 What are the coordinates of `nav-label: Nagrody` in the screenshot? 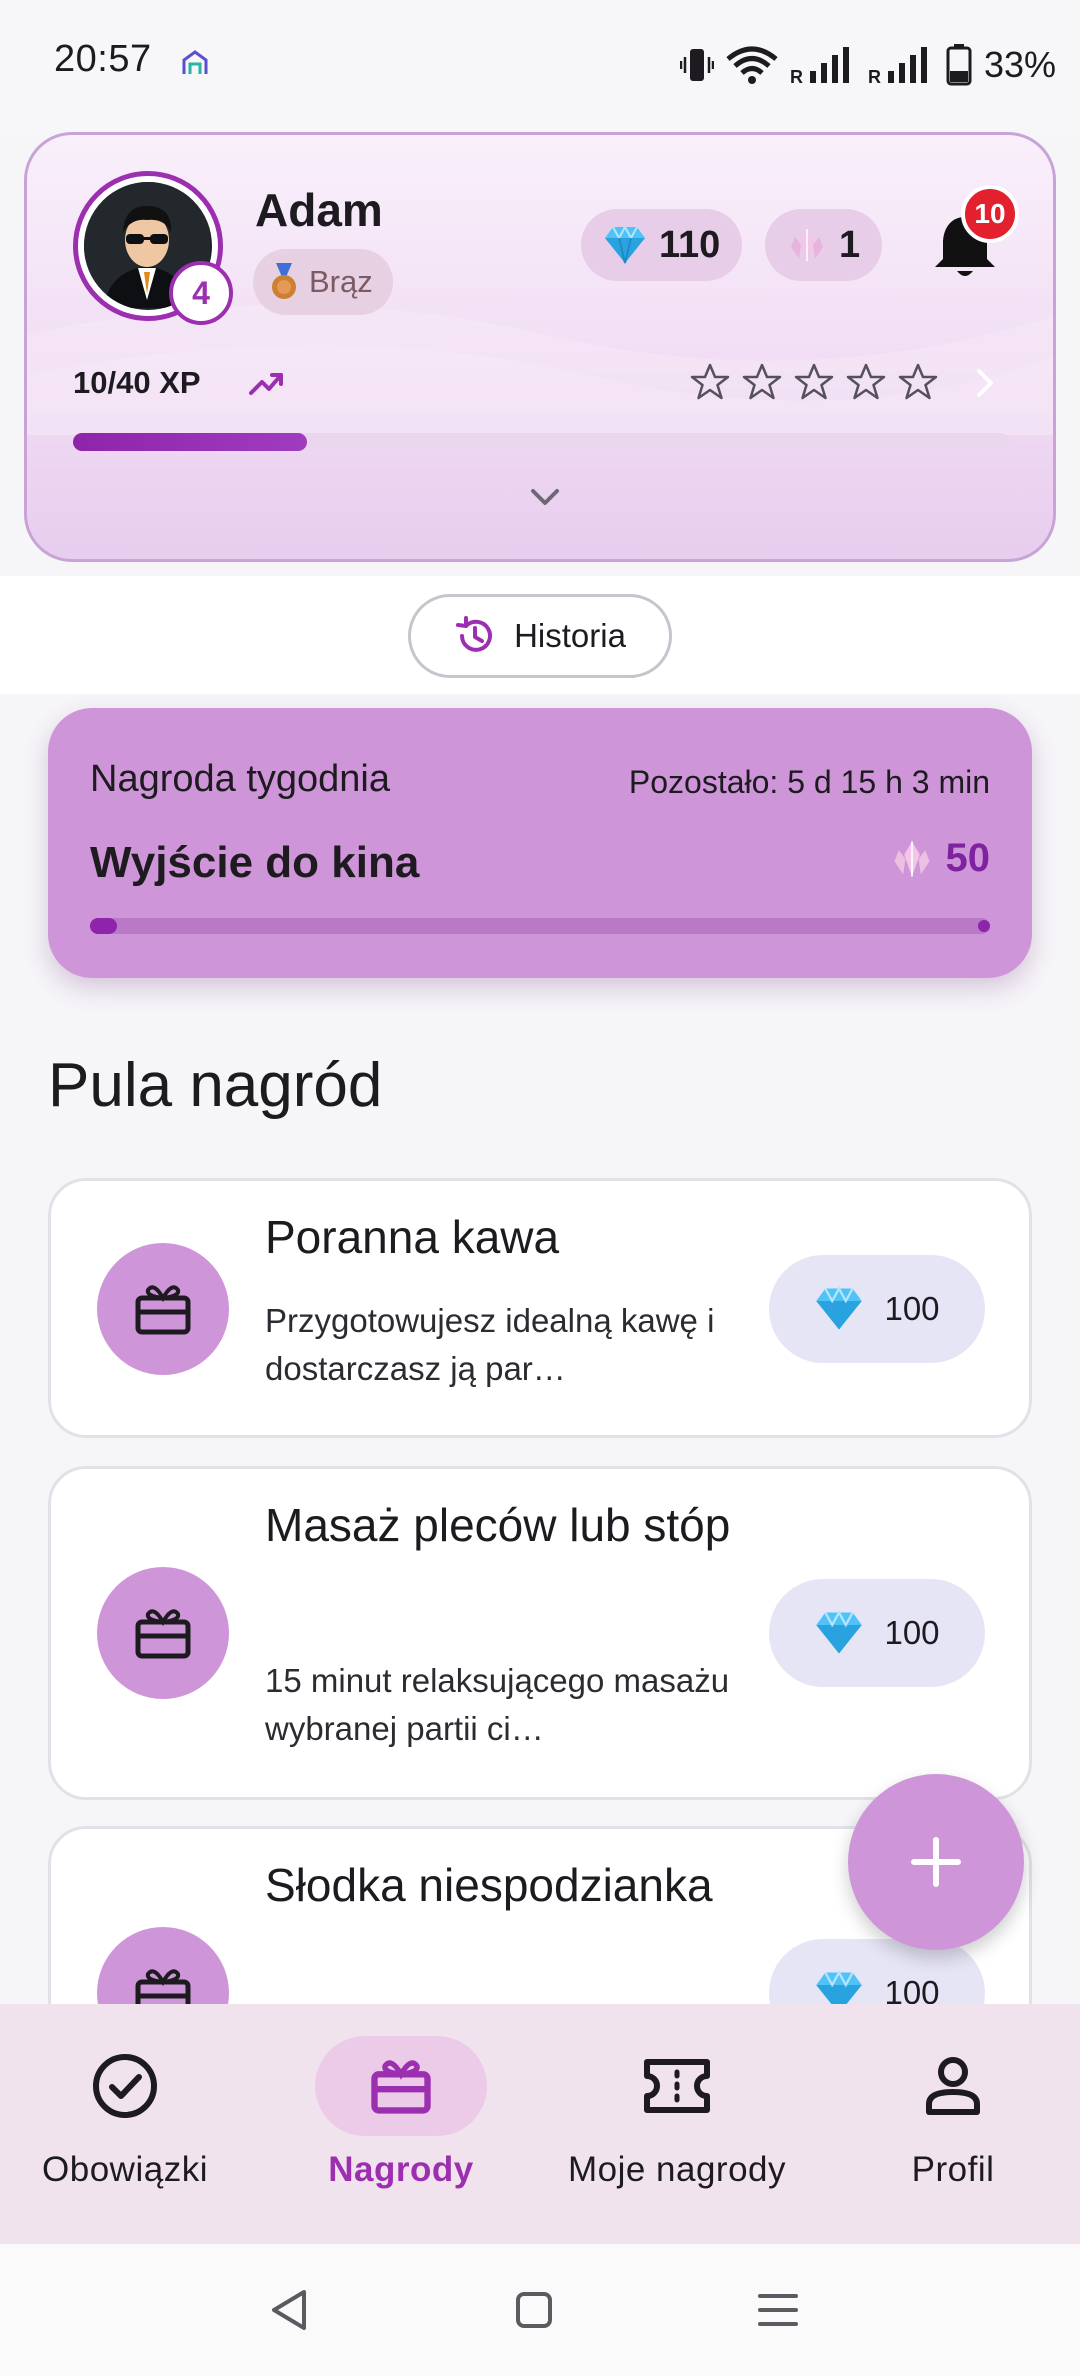 It's located at (401, 2169).